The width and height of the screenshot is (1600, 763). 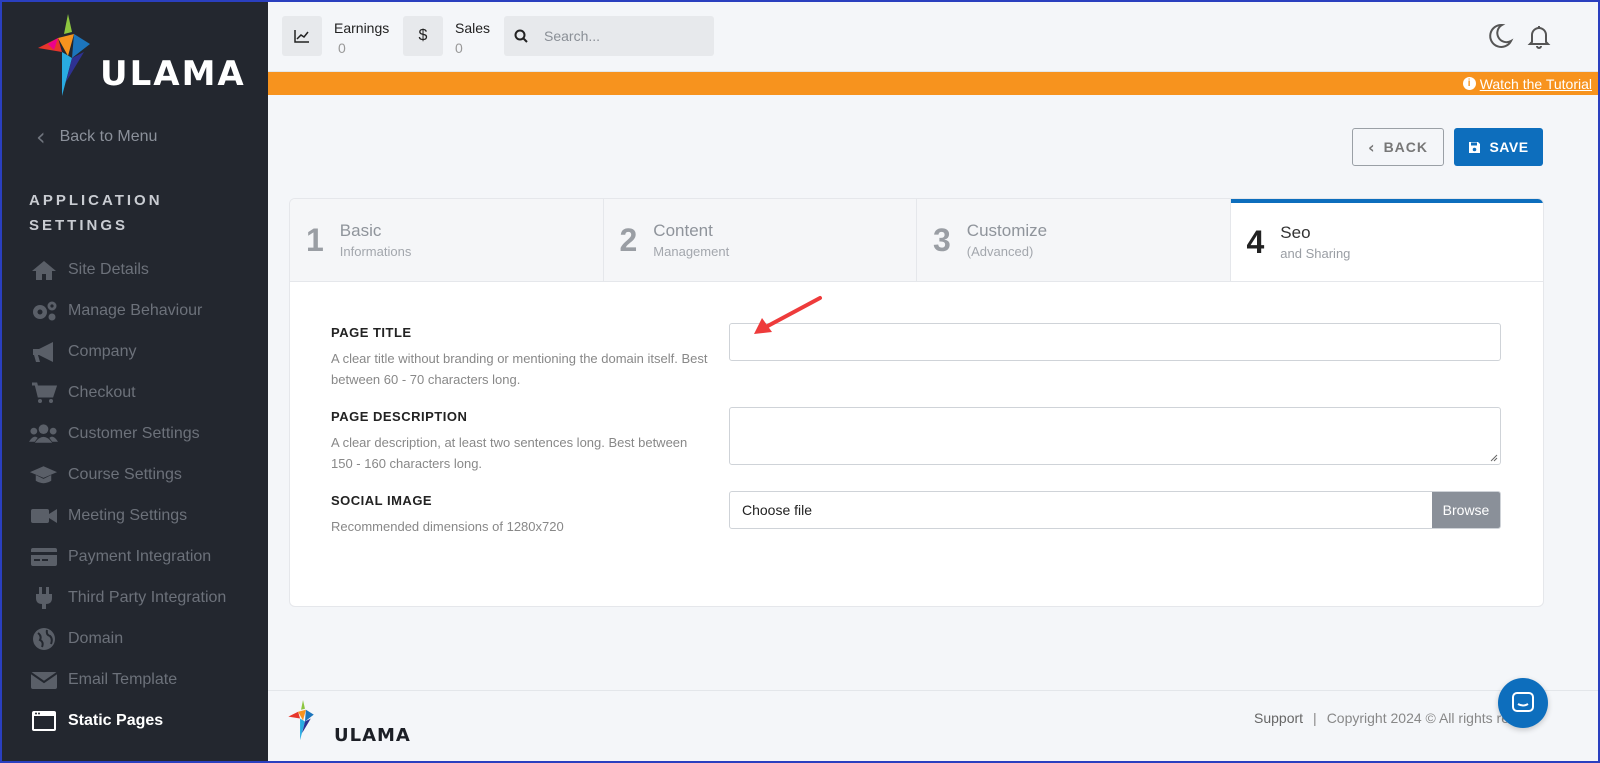 I want to click on browse-button: Browse, so click(x=1466, y=510).